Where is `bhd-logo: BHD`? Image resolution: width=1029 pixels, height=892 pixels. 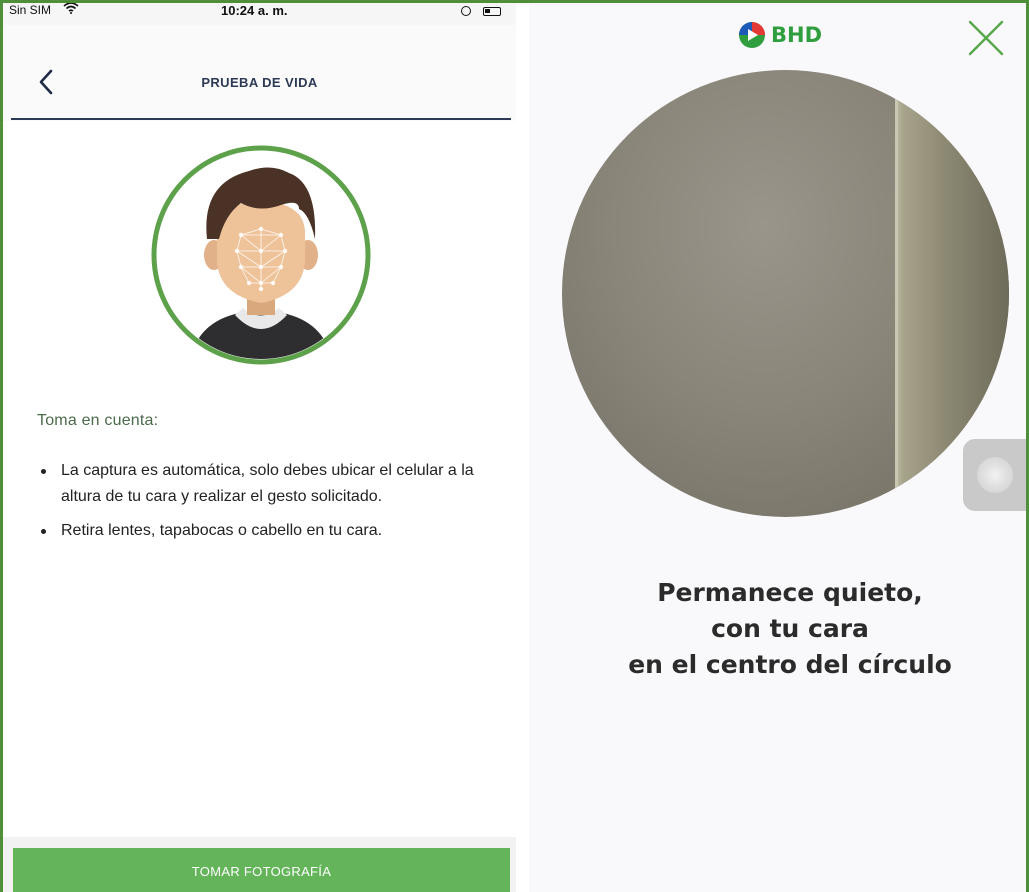
bhd-logo: BHD is located at coordinates (779, 35).